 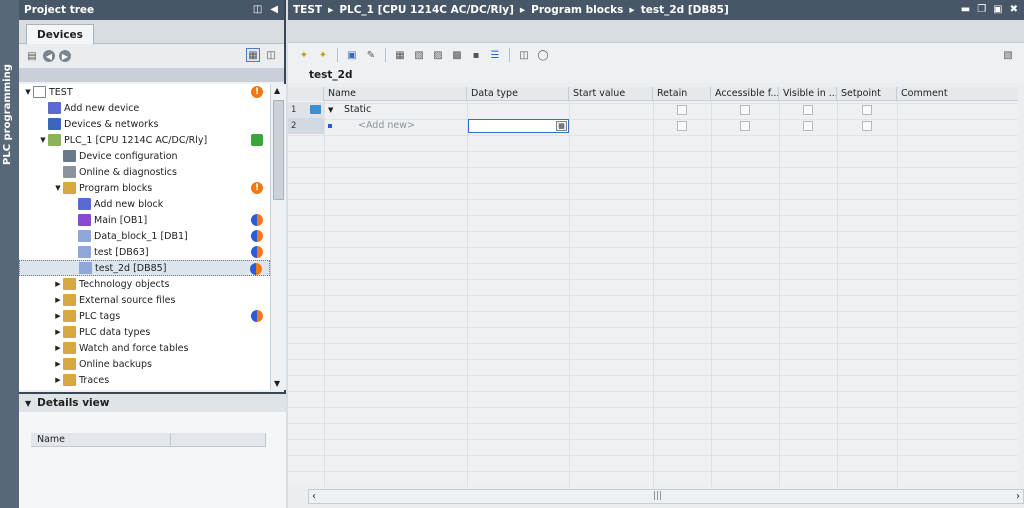 What do you see at coordinates (101, 439) in the screenshot?
I see `details-column-name: Name` at bounding box center [101, 439].